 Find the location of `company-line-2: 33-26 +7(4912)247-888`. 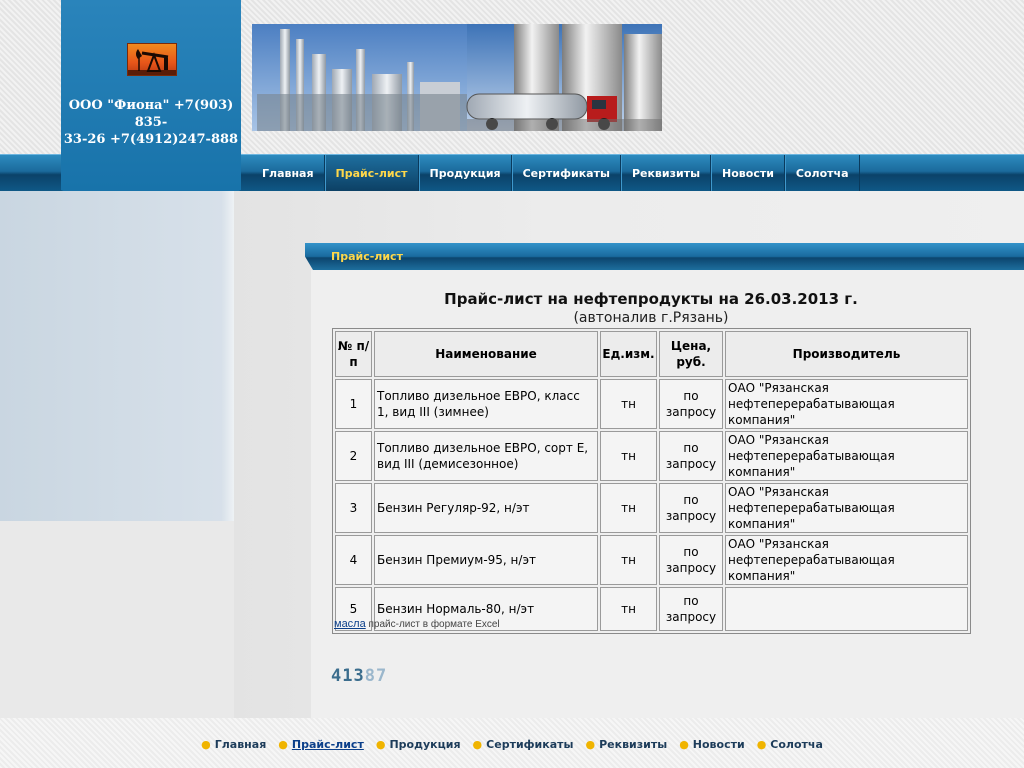

company-line-2: 33-26 +7(4912)247-888 is located at coordinates (151, 139).